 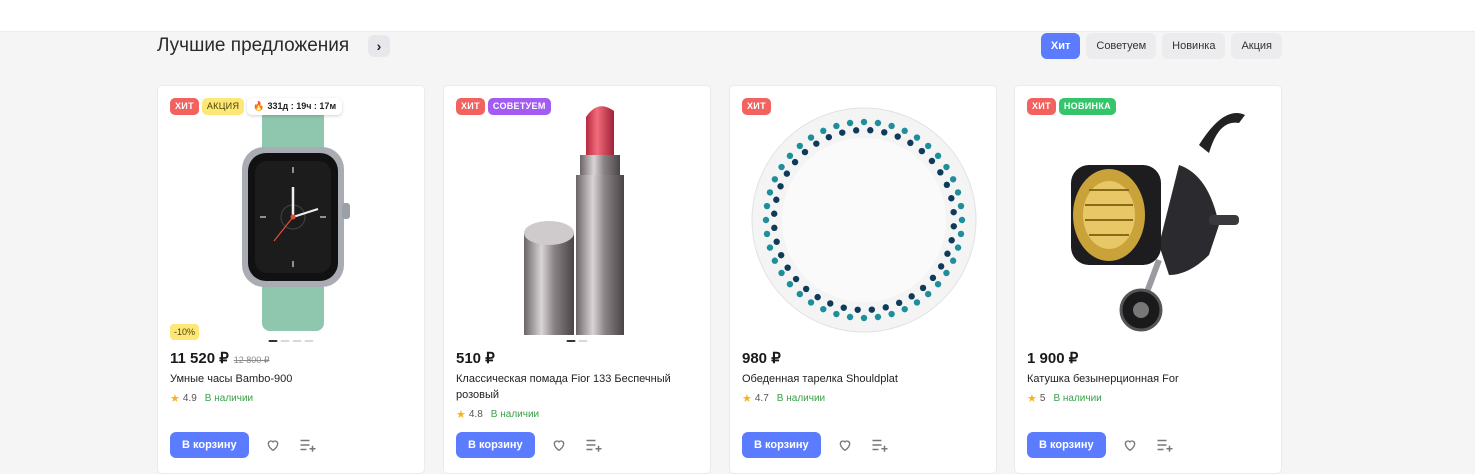 I want to click on product-name: Умные часы Bambo-900, so click(x=292, y=379).